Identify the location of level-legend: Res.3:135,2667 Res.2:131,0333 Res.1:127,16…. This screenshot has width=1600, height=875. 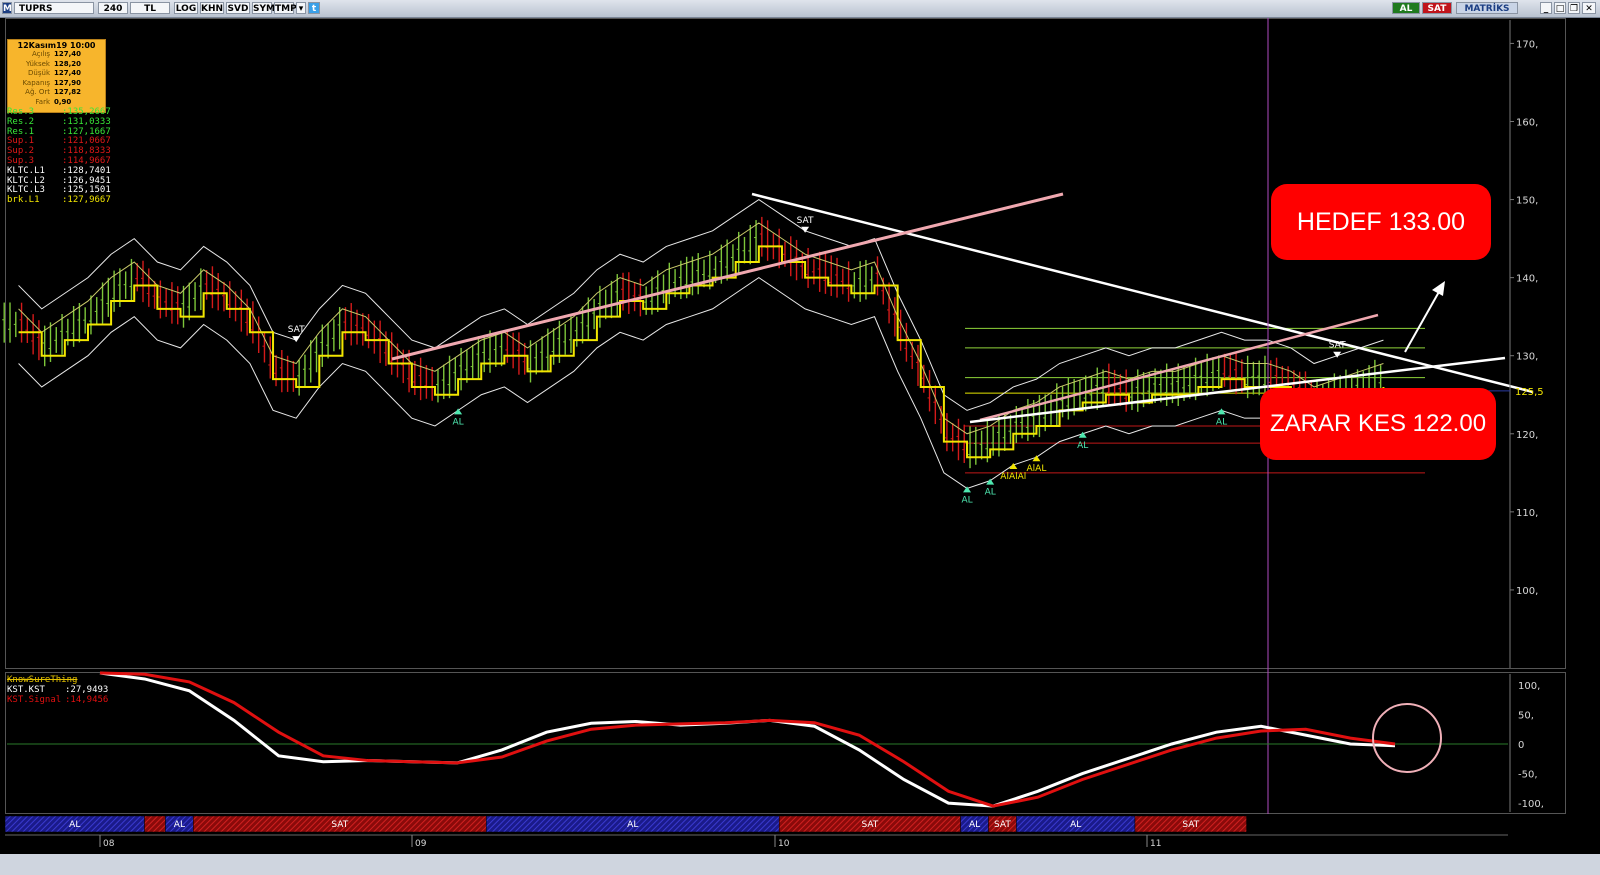
(59, 156).